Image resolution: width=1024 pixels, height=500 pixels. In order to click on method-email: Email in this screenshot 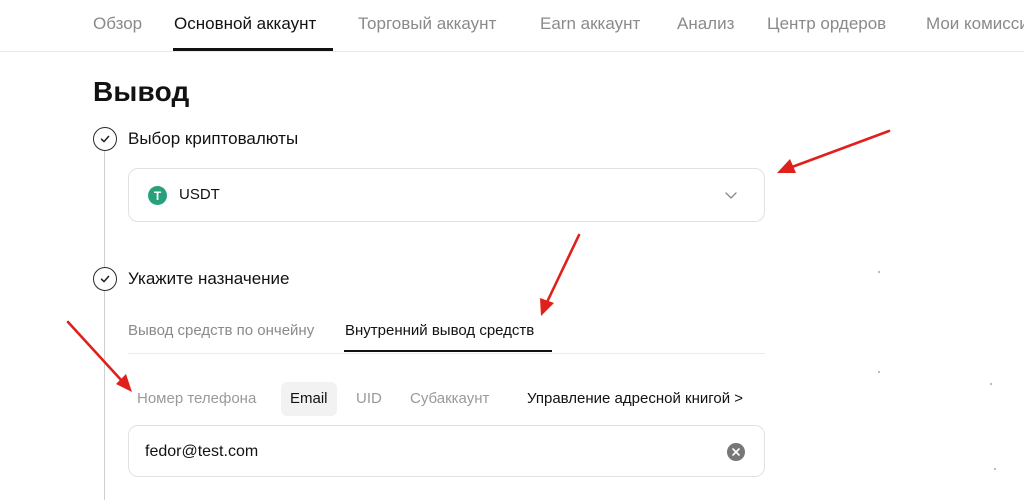, I will do `click(309, 399)`.